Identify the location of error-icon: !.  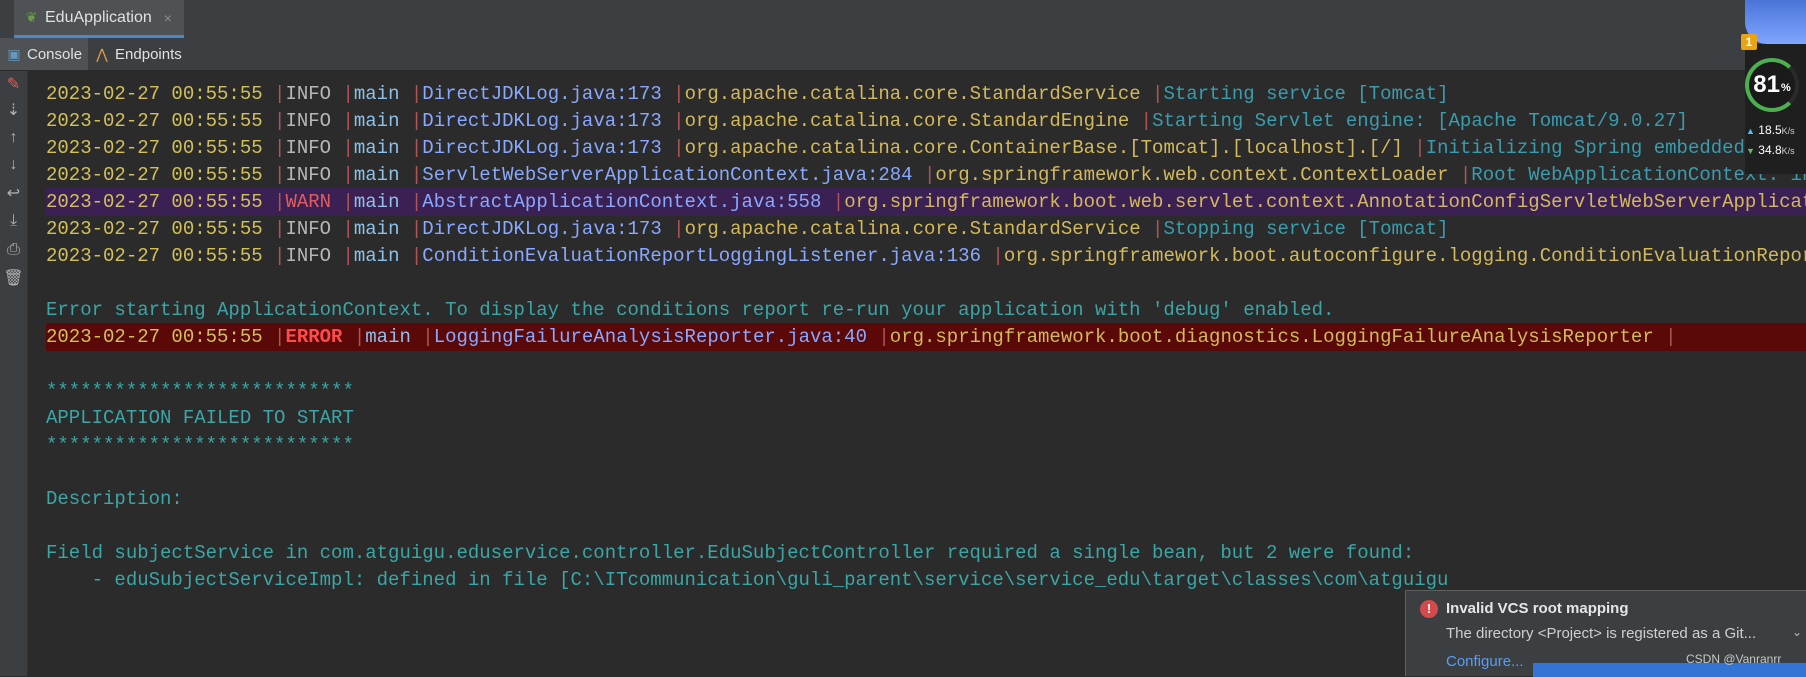
(1429, 609).